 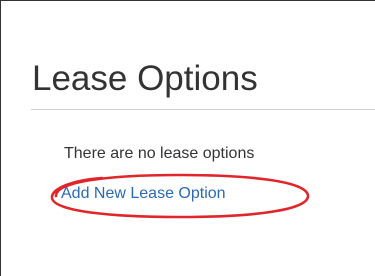 I want to click on page-title: Lease Options, so click(x=145, y=78).